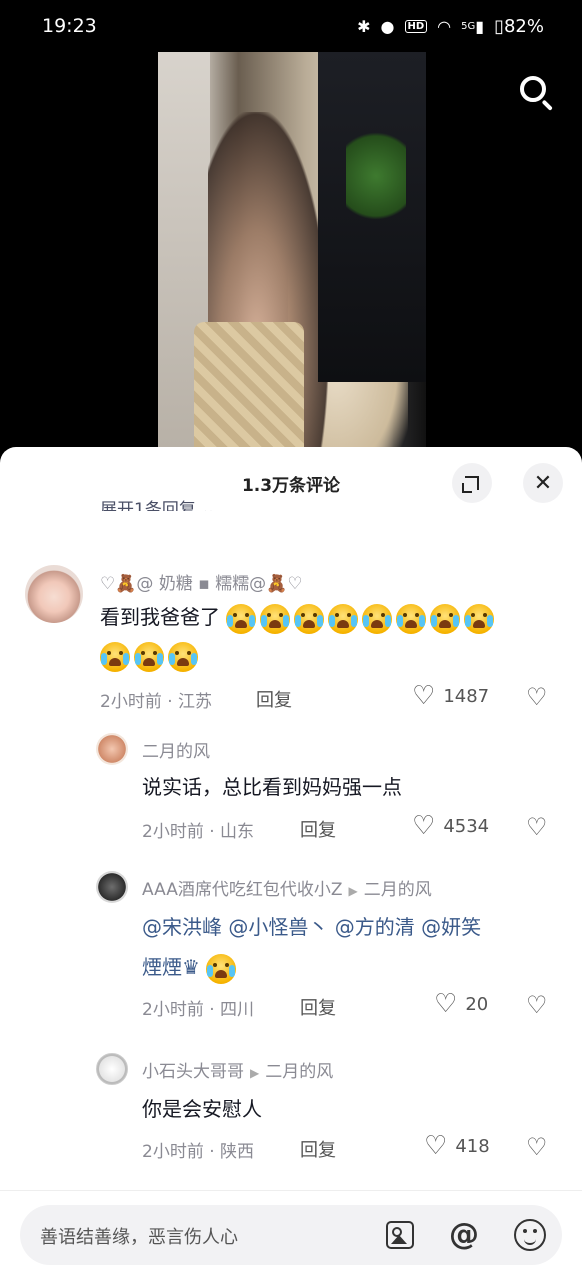  What do you see at coordinates (472, 1146) in the screenshot?
I see `like-count: 418` at bounding box center [472, 1146].